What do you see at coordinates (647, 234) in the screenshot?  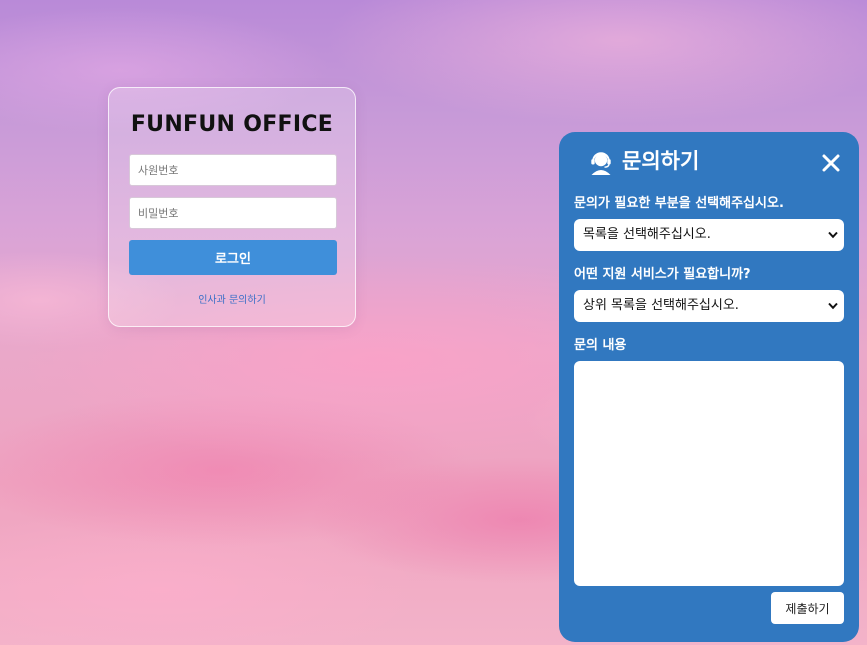 I see `category-select-value: 목록을 선택해주십시오.` at bounding box center [647, 234].